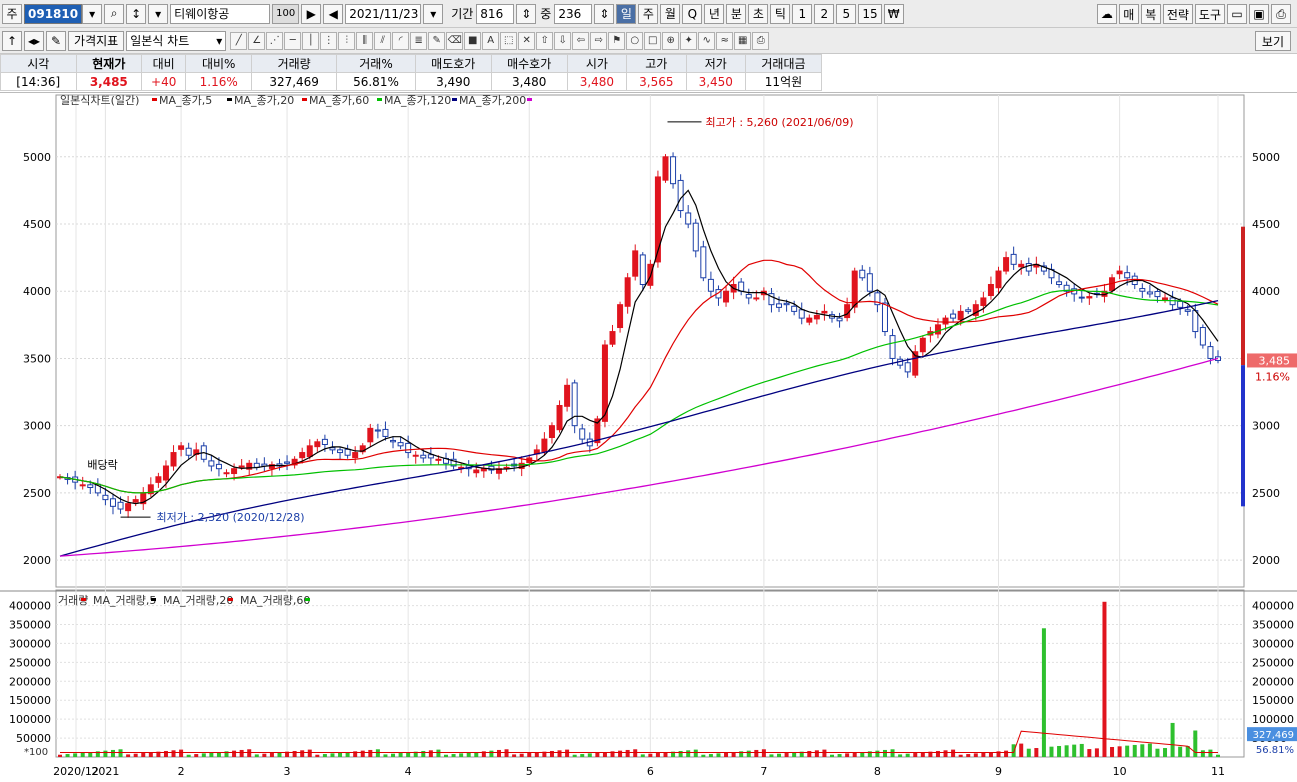 This screenshot has height=782, width=1297. I want to click on chart-type-select: 일본식 차트 ▾, so click(176, 40).